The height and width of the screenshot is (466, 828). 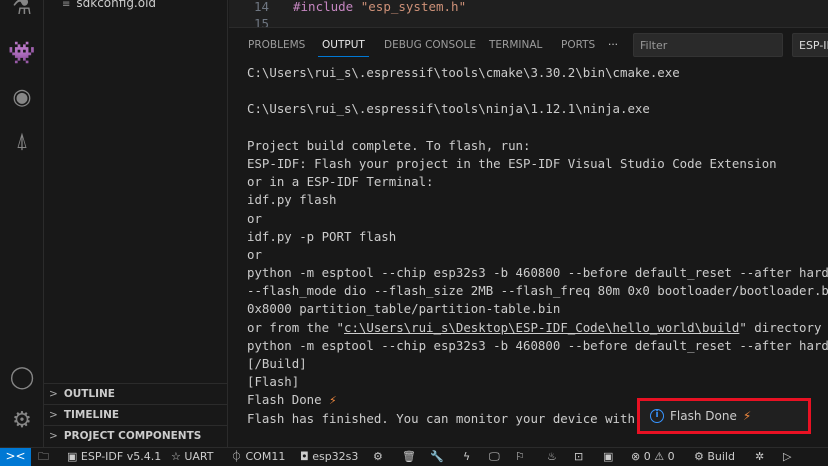 I want to click on line-number: 14, so click(x=262, y=7).